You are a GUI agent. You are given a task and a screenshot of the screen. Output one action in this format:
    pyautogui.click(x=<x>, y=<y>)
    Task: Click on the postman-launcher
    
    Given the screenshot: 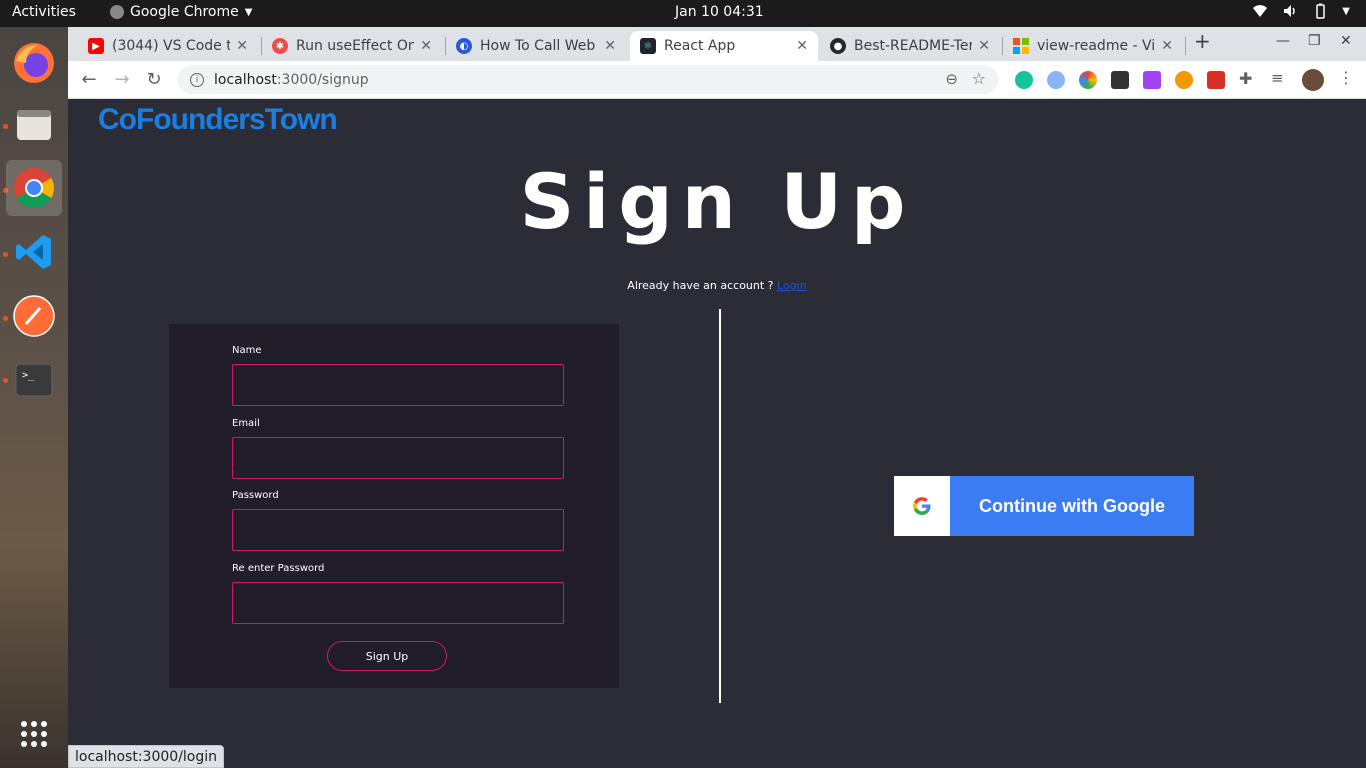 What is the action you would take?
    pyautogui.click(x=34, y=316)
    